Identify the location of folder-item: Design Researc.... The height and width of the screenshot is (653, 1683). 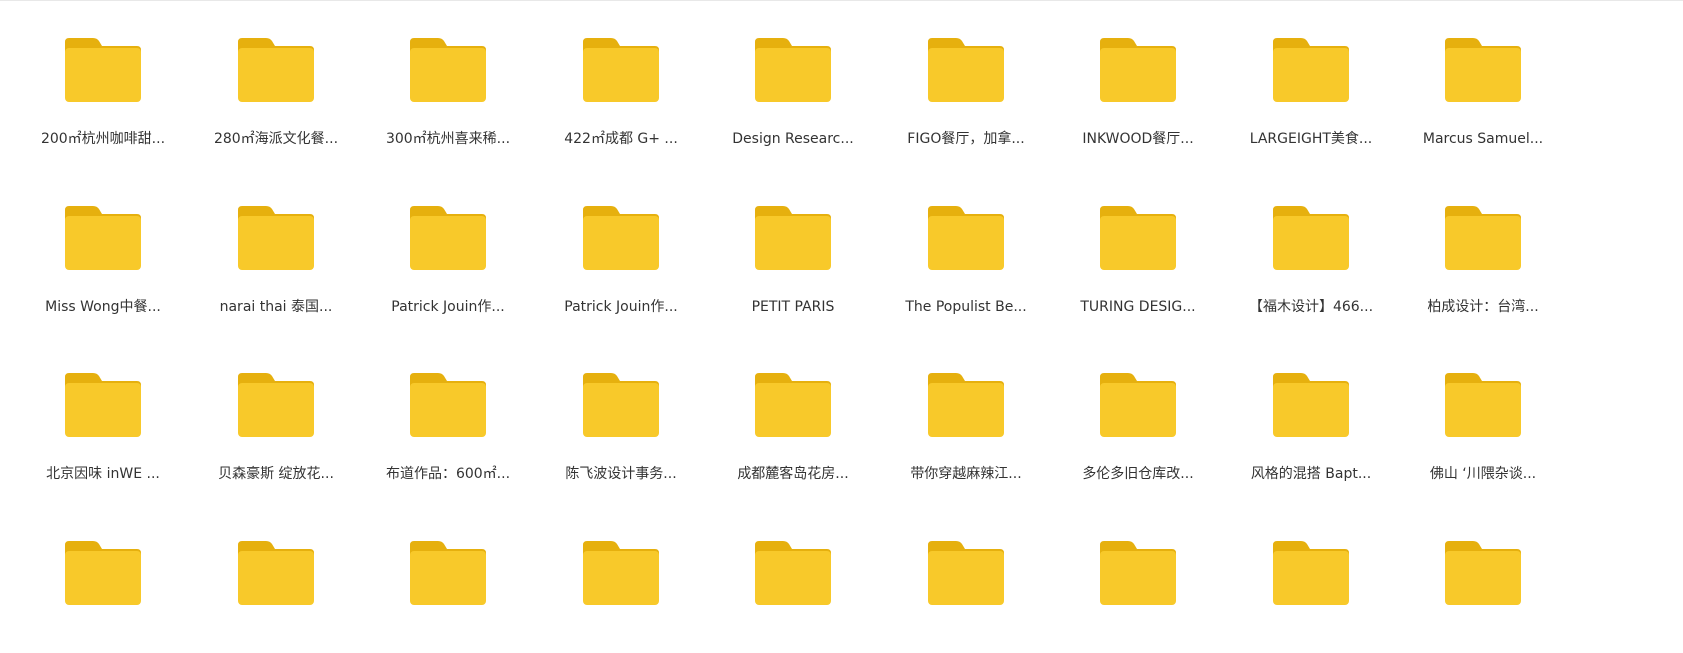
(793, 75).